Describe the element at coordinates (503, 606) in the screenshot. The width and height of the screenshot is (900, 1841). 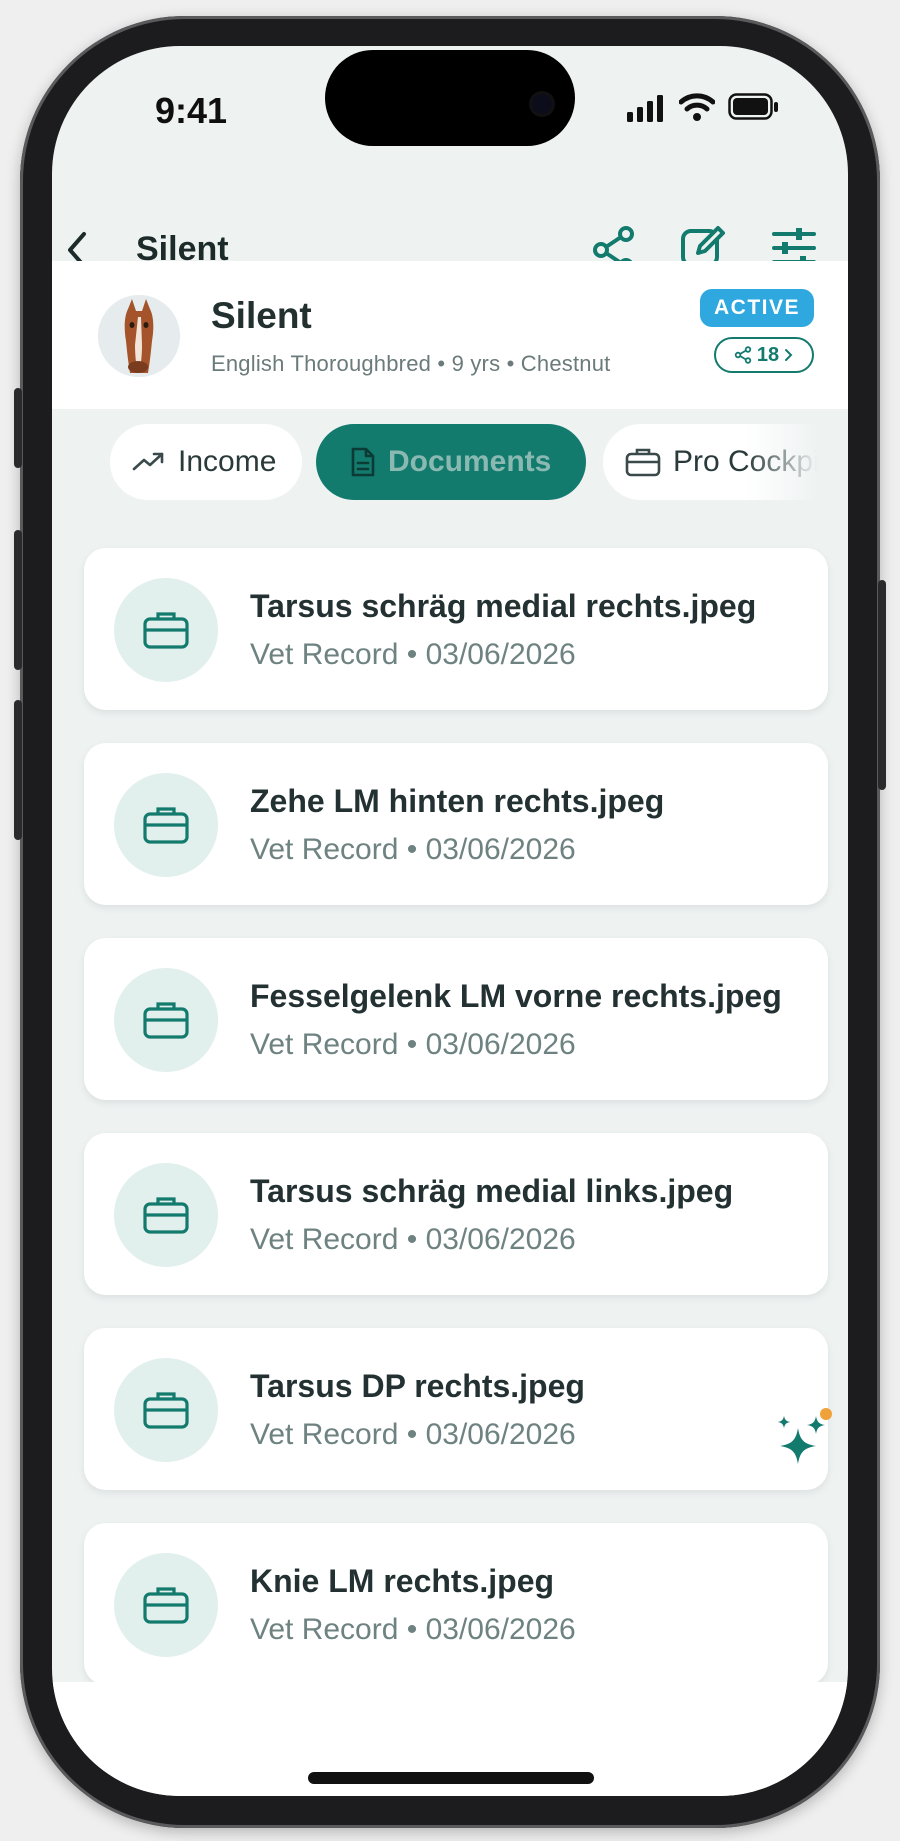
I see `document-title: Tarsus schräg medial rechts.jpeg` at that location.